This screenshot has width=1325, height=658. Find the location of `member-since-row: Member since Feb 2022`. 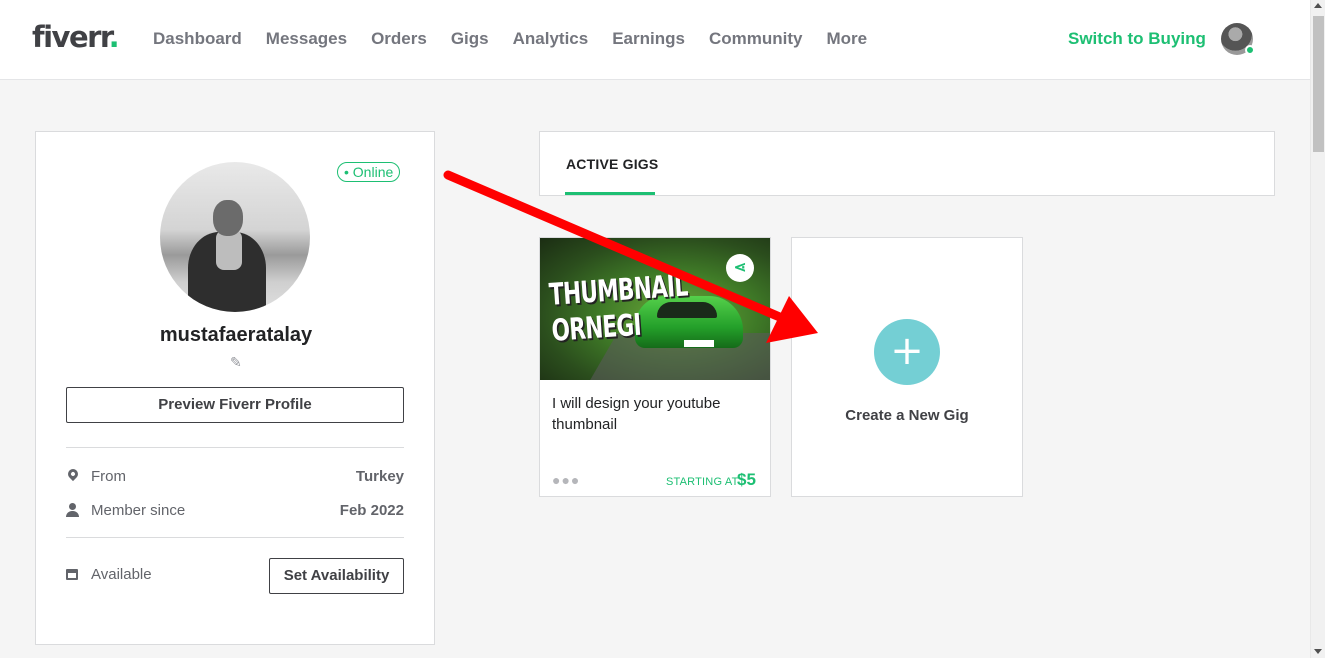

member-since-row: Member since Feb 2022 is located at coordinates (235, 511).